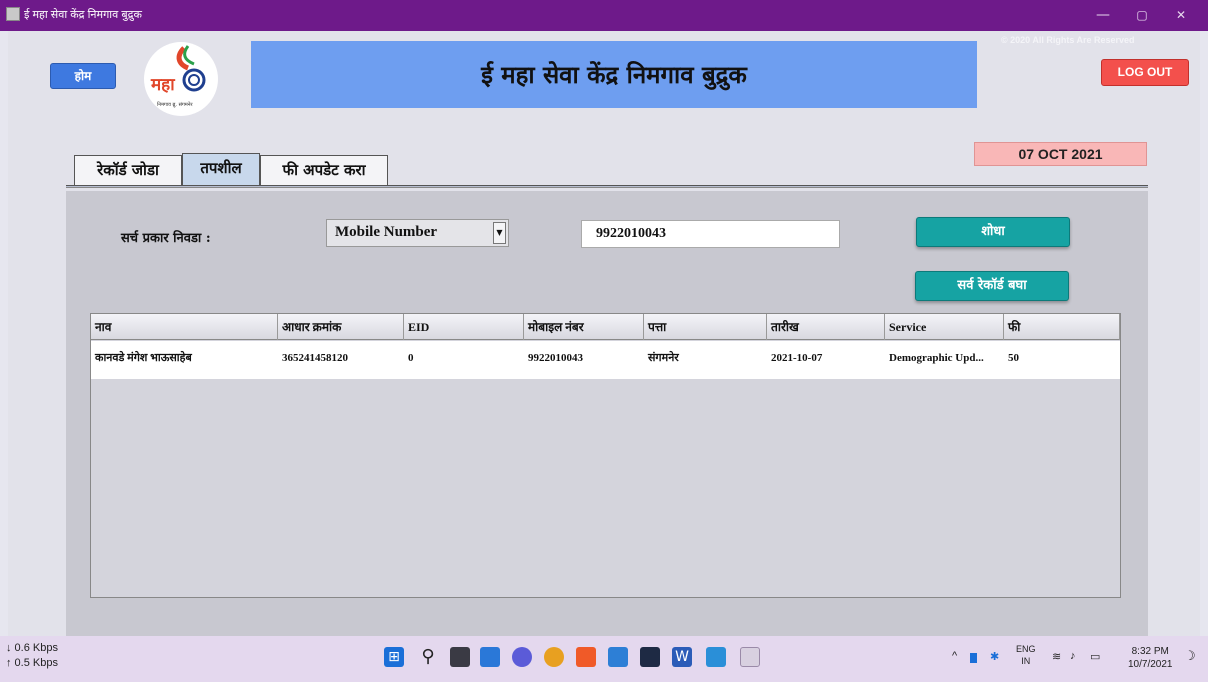 This screenshot has height=682, width=1208. Describe the element at coordinates (428, 657) in the screenshot. I see `search-icon: ⚲` at that location.